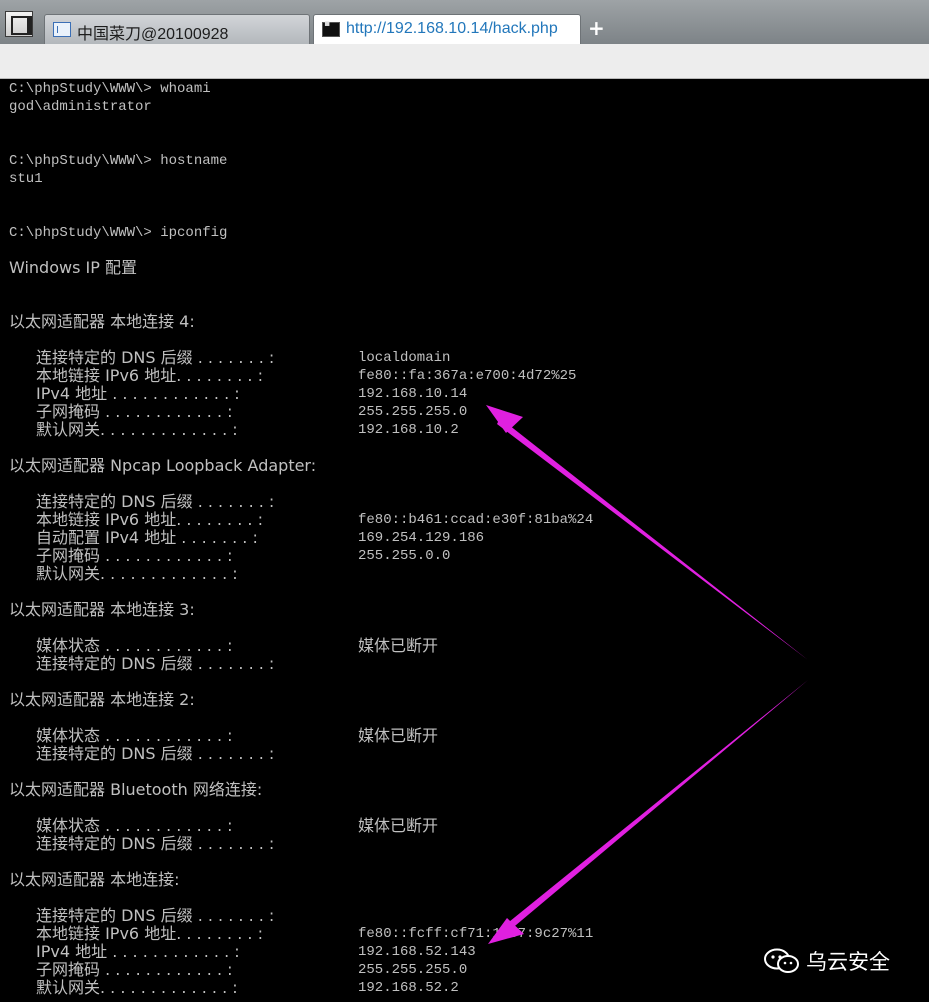  What do you see at coordinates (421, 538) in the screenshot?
I see `field-value: 169.254.129.186` at bounding box center [421, 538].